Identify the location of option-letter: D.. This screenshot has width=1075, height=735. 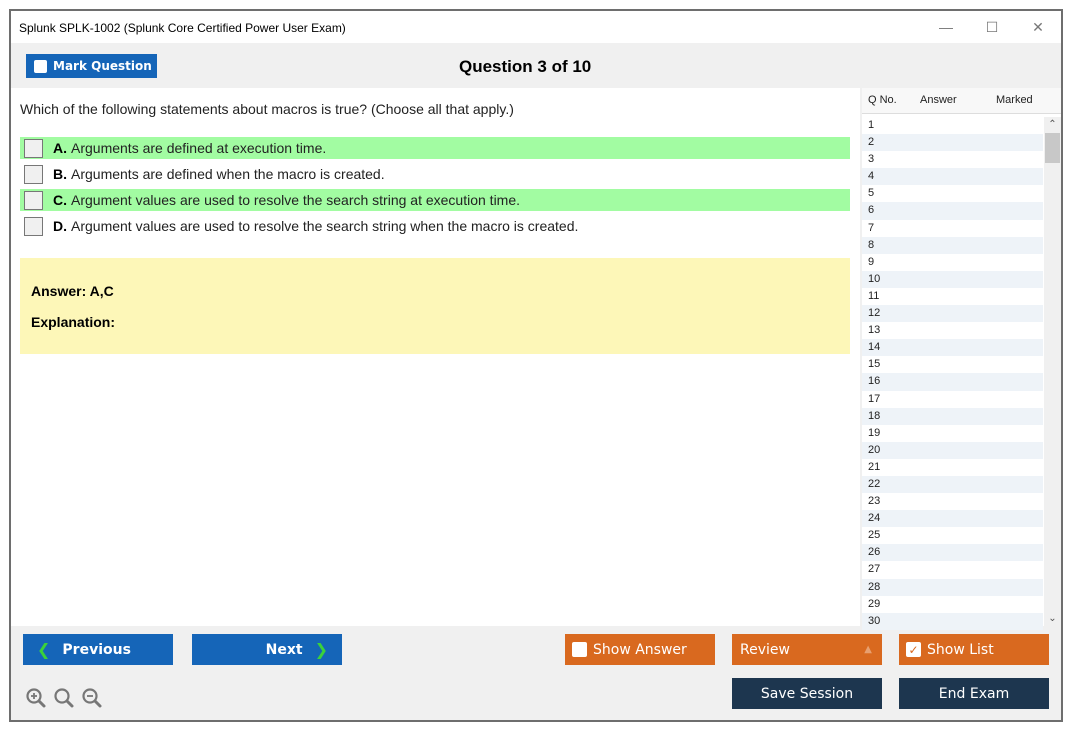
(60, 226).